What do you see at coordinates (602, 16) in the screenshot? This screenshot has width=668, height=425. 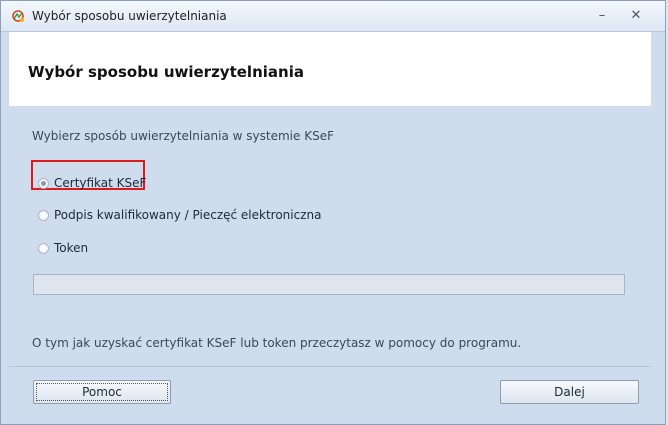 I see `minimize-button: –` at bounding box center [602, 16].